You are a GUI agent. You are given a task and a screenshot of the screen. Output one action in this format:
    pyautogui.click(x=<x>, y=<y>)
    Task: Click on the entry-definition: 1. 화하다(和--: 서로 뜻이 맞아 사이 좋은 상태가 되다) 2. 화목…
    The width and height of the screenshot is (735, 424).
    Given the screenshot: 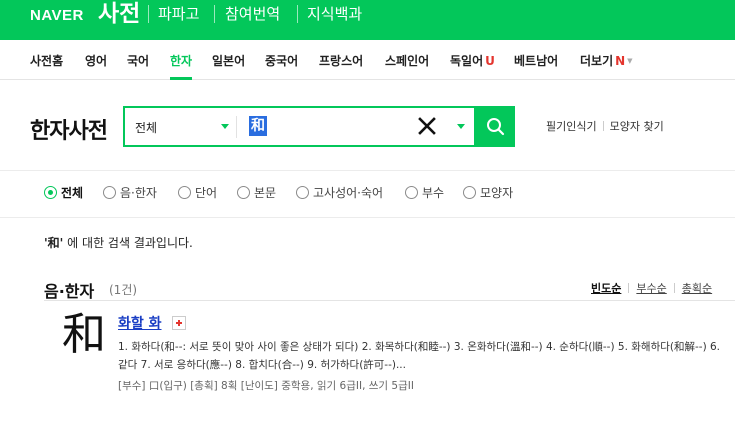 What is the action you would take?
    pyautogui.click(x=419, y=356)
    